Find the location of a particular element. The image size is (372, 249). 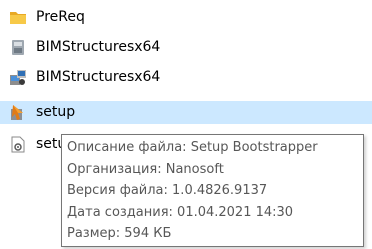

tooltip-version: Версия файла: 1.0.4826.9137 is located at coordinates (167, 191).